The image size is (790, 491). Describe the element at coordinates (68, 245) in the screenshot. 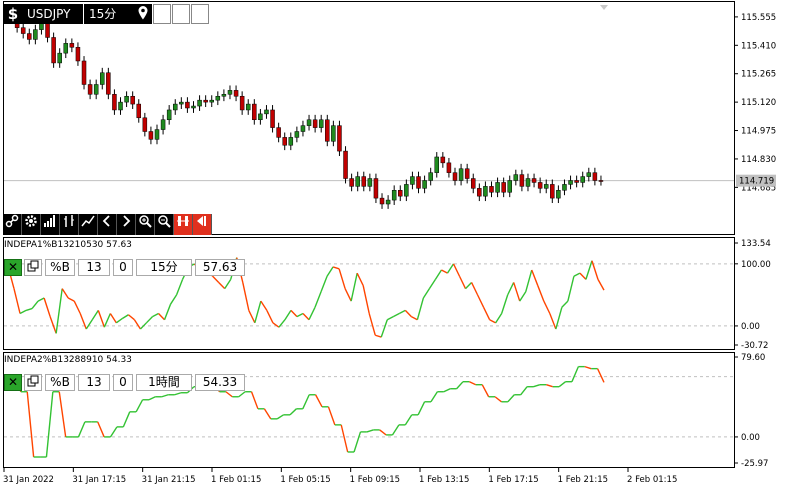

I see `indicator1-title: INDEPA1%B13210530 57.63` at that location.